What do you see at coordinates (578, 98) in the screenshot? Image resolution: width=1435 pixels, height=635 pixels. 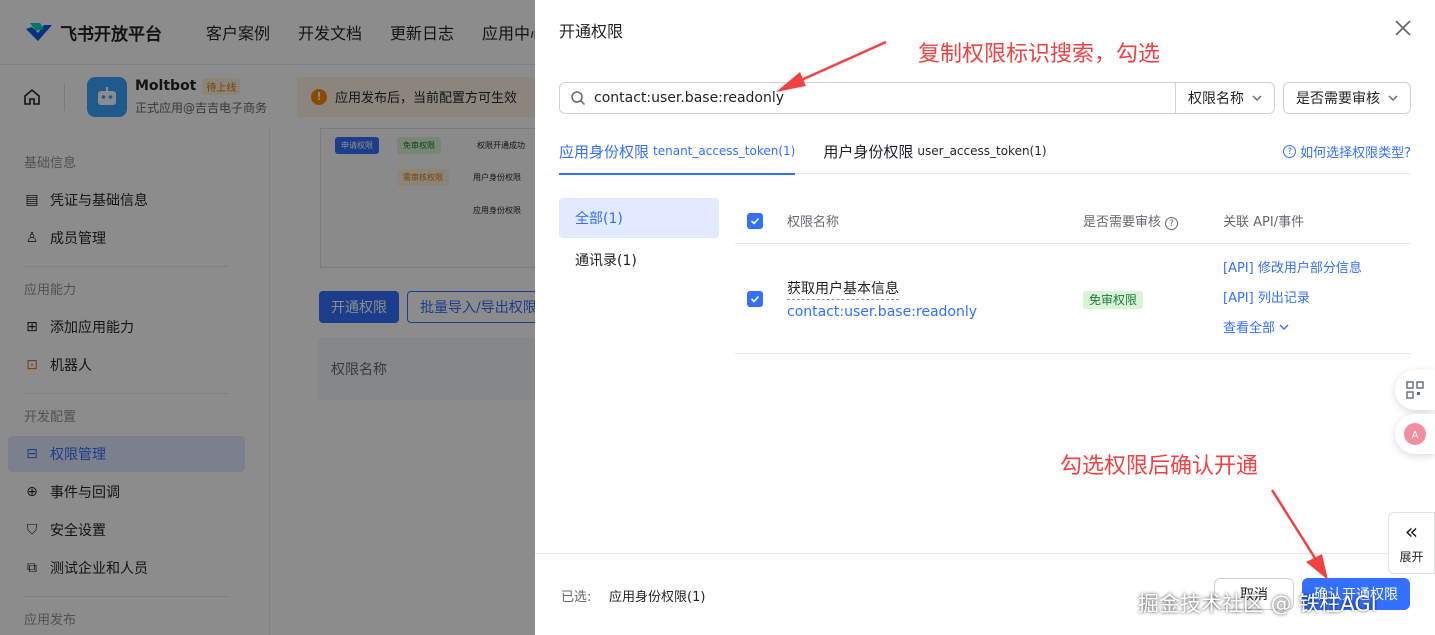 I see `search-icon` at bounding box center [578, 98].